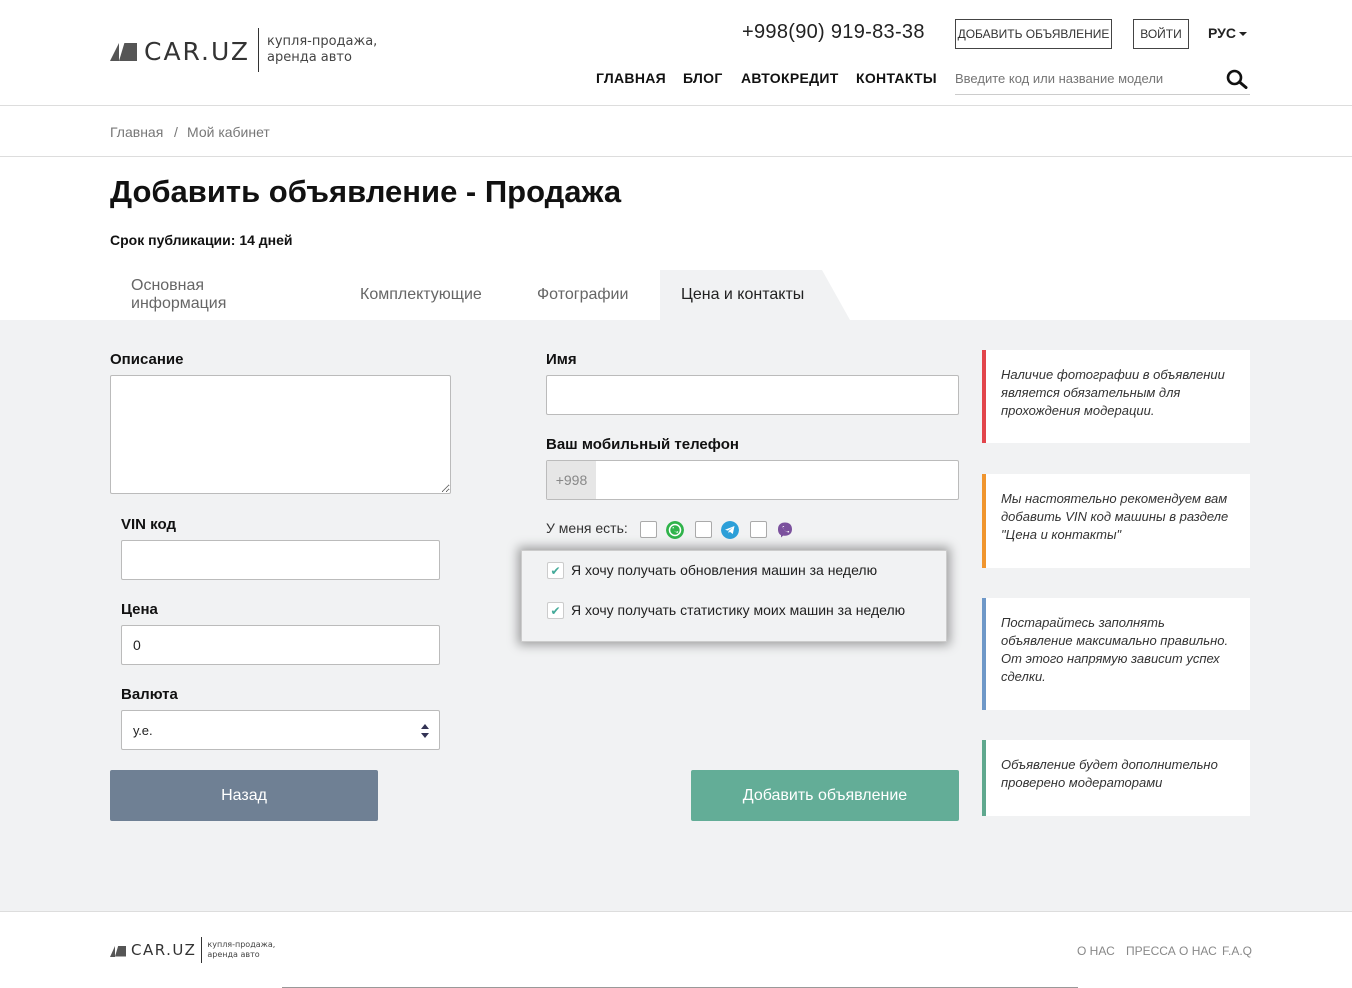  Describe the element at coordinates (124, 52) in the screenshot. I see `logo-mark-icon` at that location.